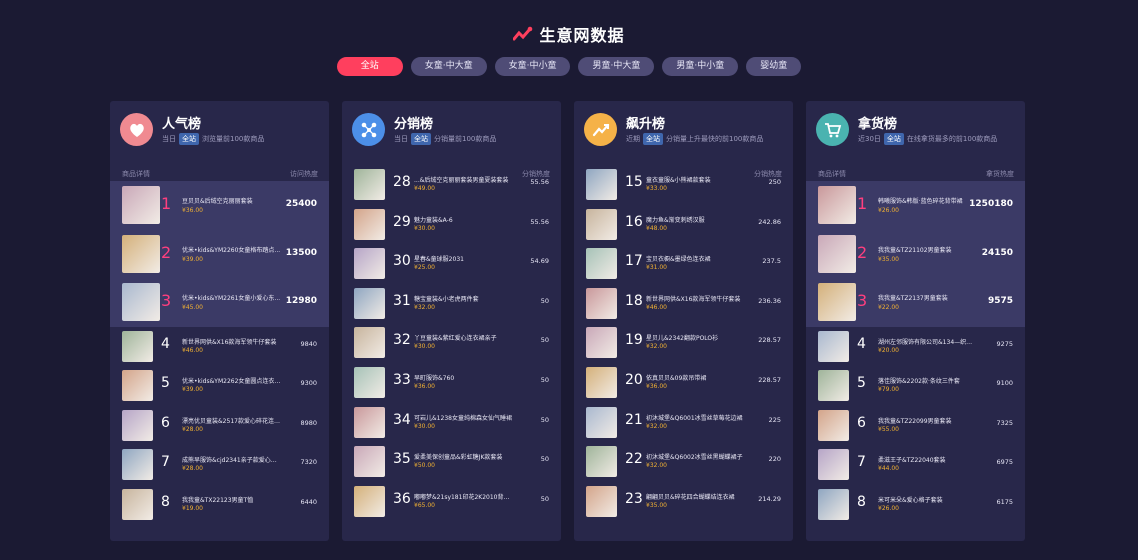 This screenshot has width=1138, height=560. What do you see at coordinates (696, 337) in the screenshot?
I see `product-name: 星贝儿&2342翻款POLO衫` at bounding box center [696, 337].